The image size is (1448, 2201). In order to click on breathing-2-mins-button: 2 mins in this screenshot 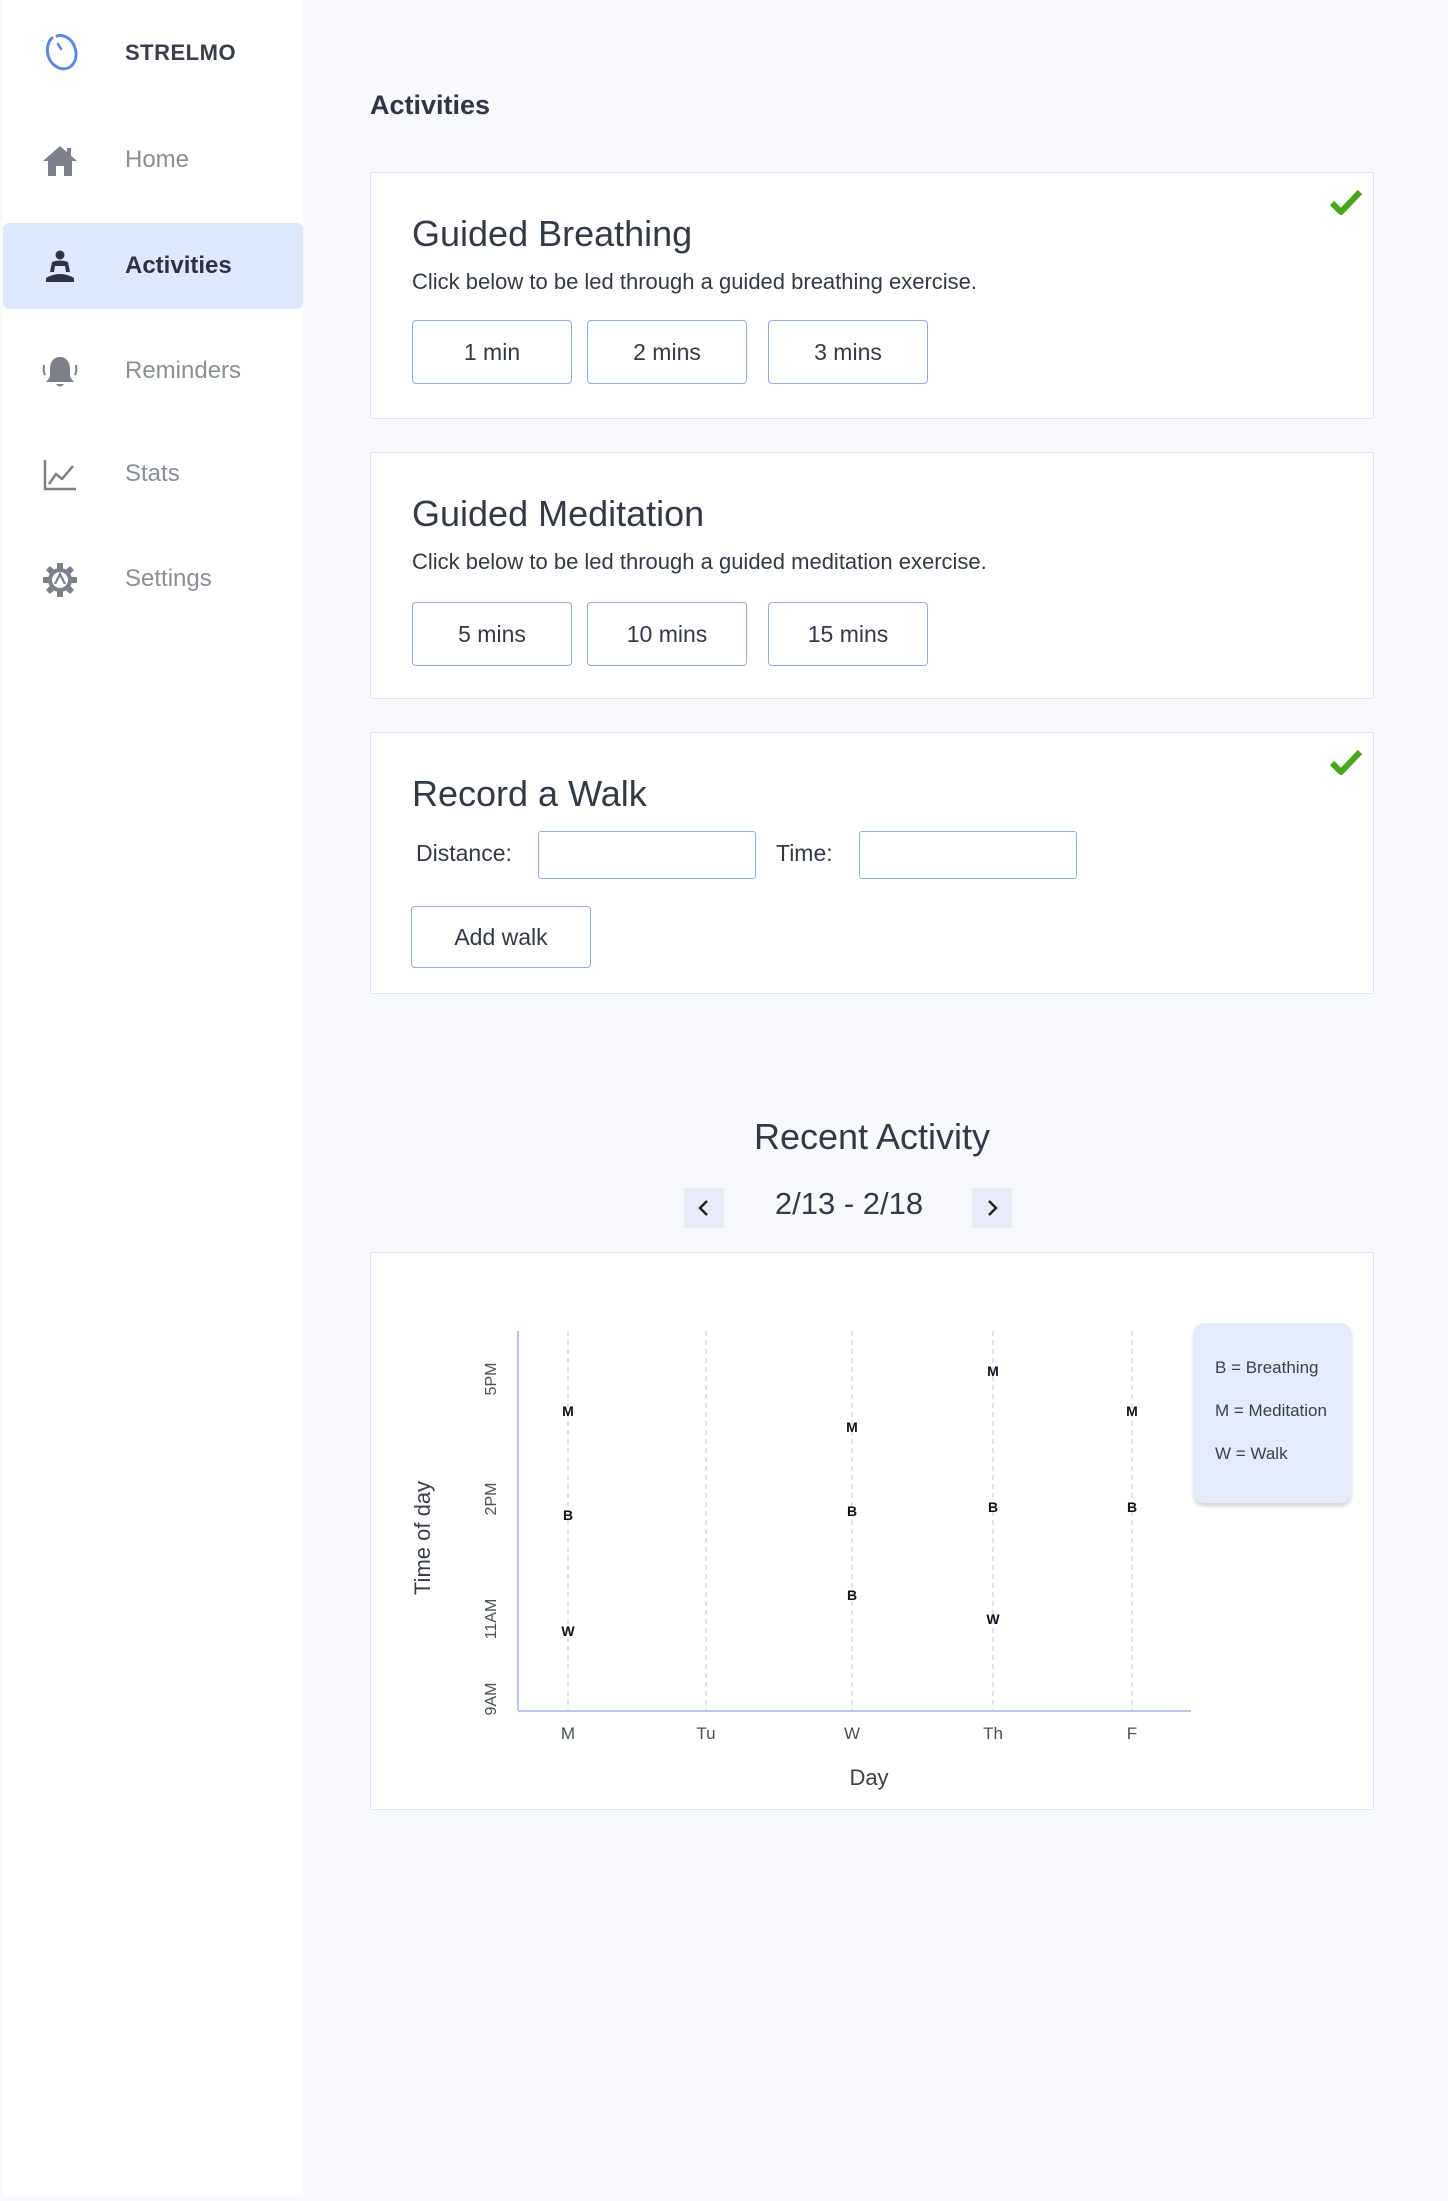, I will do `click(667, 352)`.